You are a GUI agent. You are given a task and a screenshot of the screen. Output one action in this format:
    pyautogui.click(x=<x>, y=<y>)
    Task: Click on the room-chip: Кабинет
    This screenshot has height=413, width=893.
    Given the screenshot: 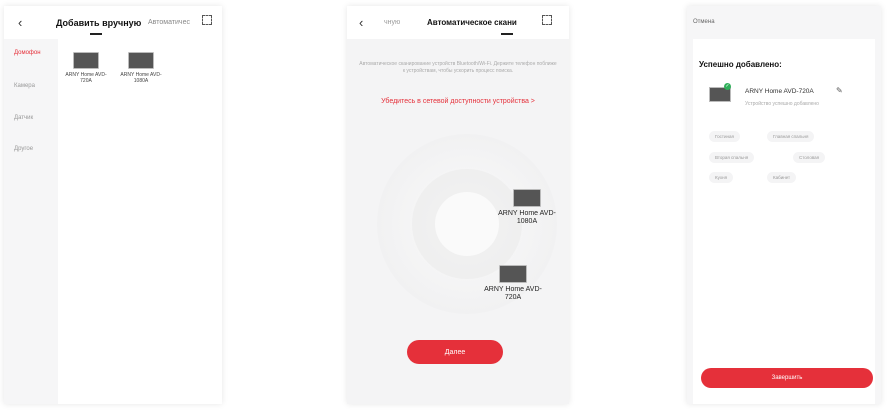 What is the action you would take?
    pyautogui.click(x=782, y=177)
    